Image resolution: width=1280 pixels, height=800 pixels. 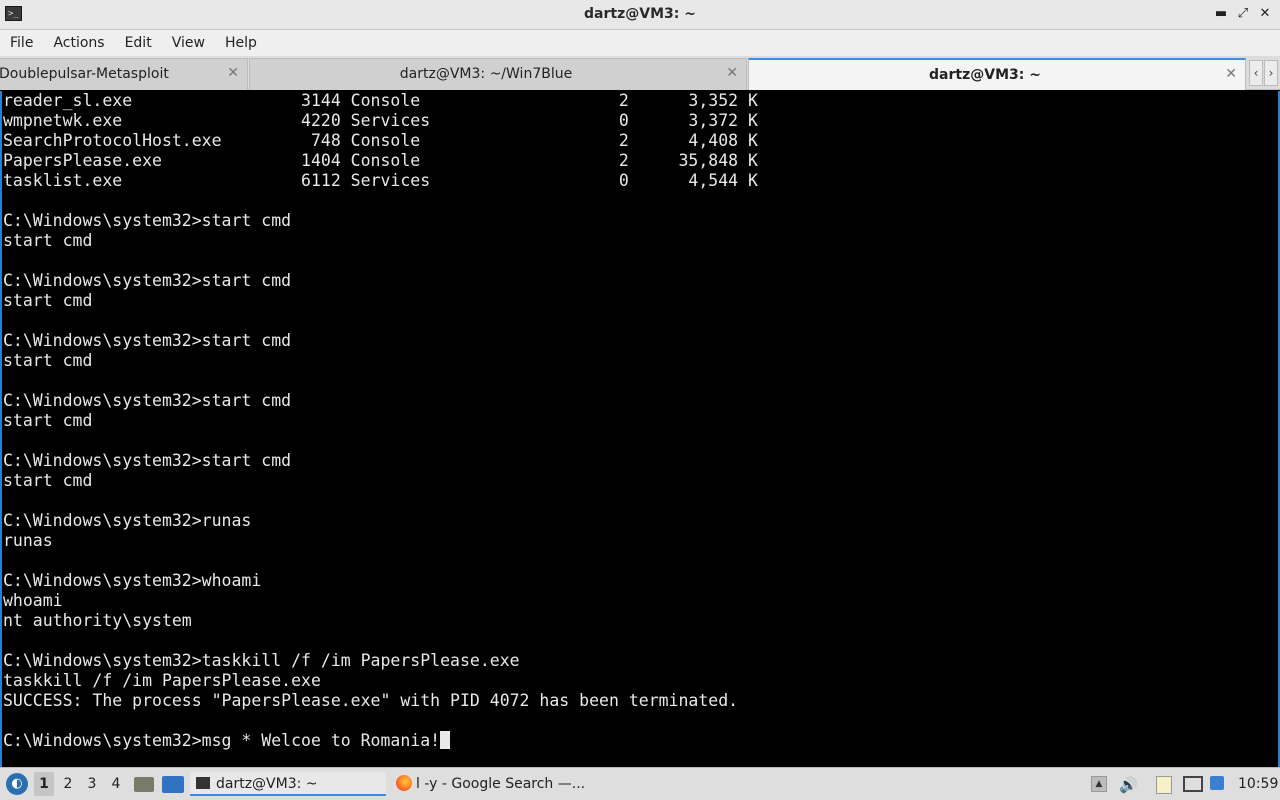 I want to click on close-button: ✕, so click(x=1265, y=14).